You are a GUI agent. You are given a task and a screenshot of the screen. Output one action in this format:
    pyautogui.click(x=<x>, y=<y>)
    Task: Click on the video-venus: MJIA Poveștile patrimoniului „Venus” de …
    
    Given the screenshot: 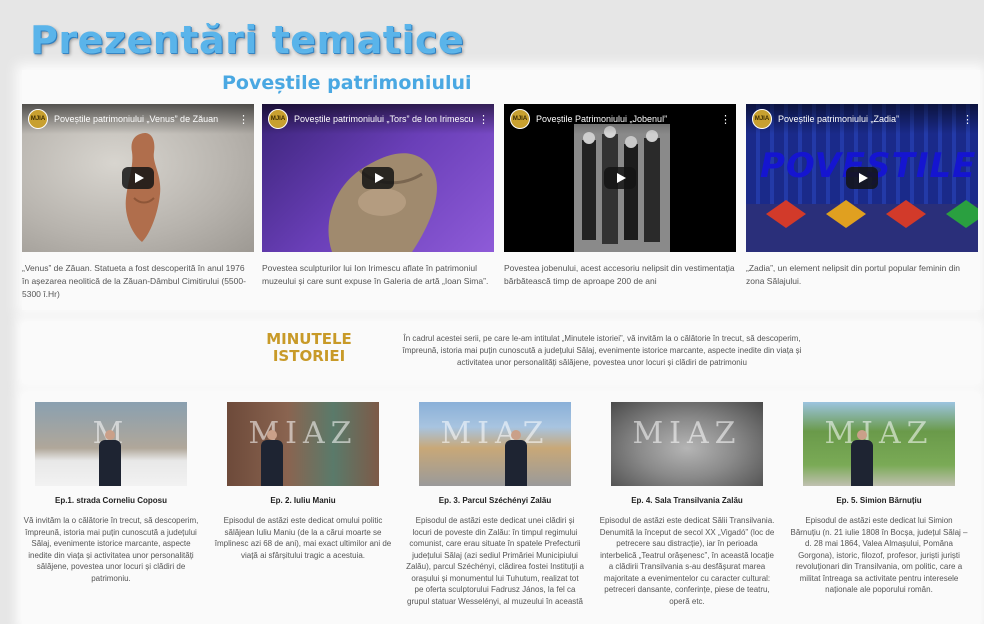 What is the action you would take?
    pyautogui.click(x=138, y=178)
    